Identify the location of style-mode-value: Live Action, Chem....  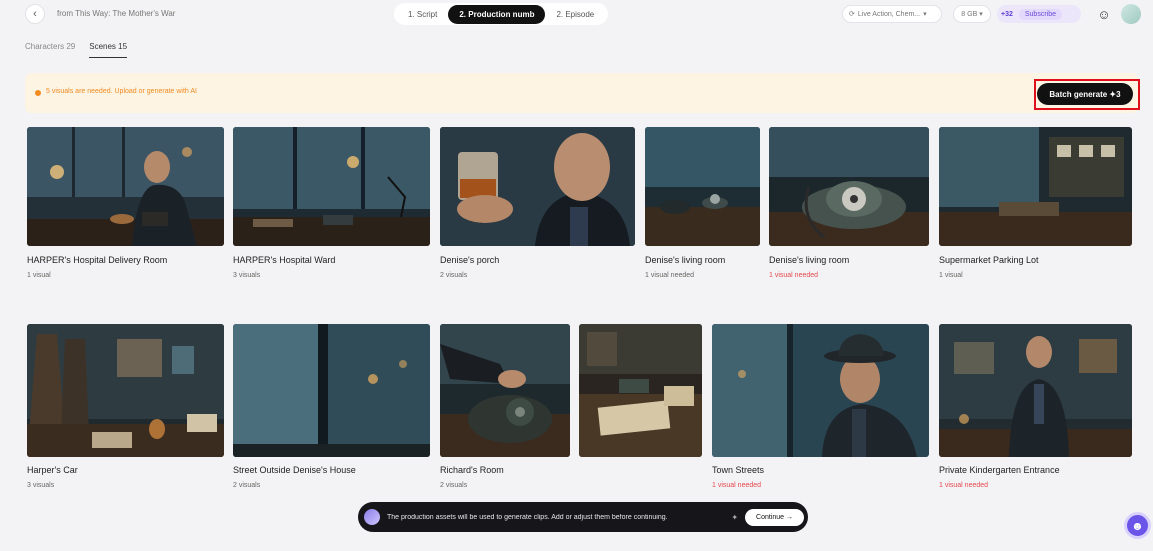
(889, 14).